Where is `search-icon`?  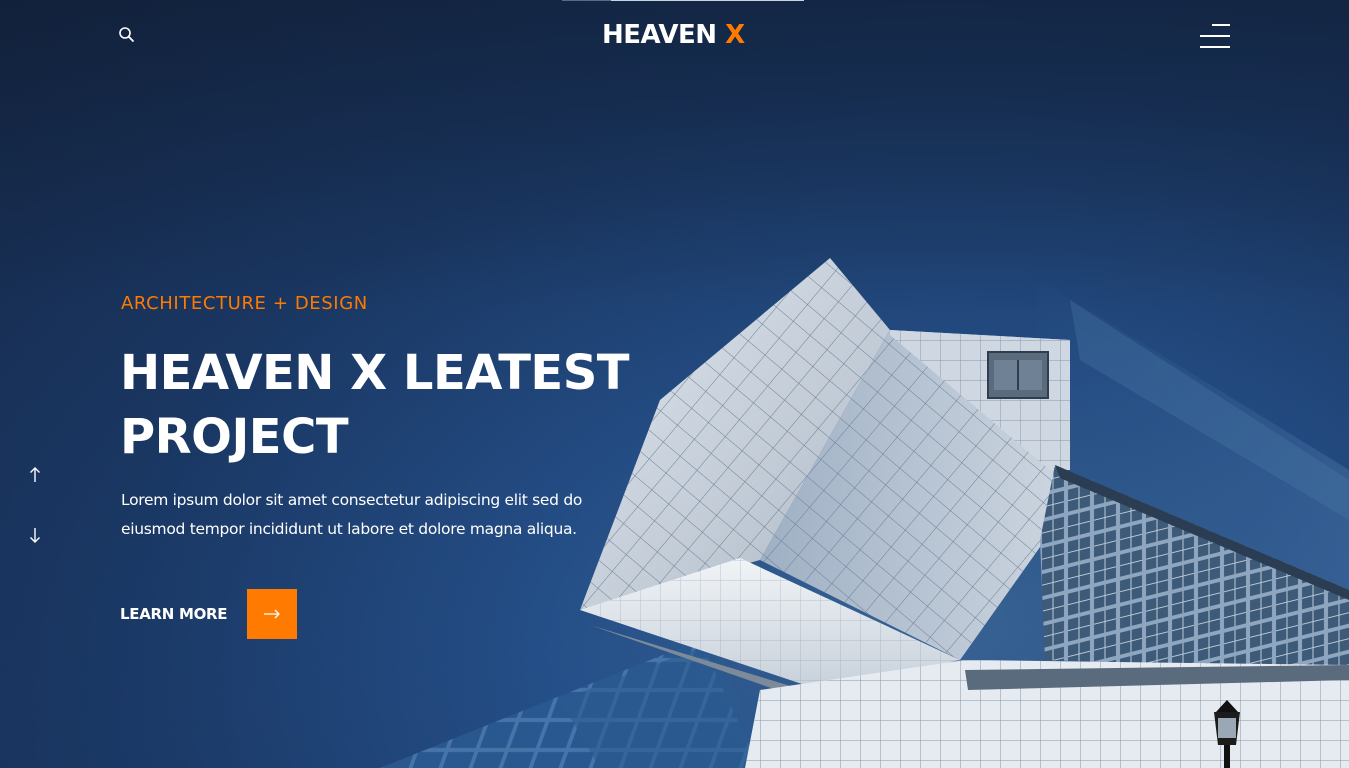 search-icon is located at coordinates (127, 35).